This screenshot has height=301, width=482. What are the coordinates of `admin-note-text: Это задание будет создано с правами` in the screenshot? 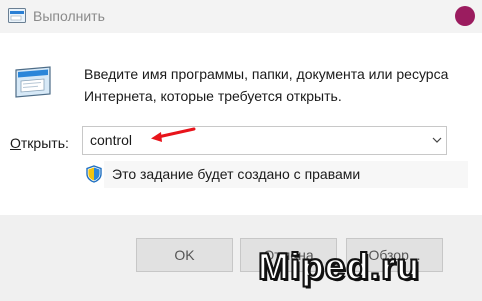 It's located at (236, 174).